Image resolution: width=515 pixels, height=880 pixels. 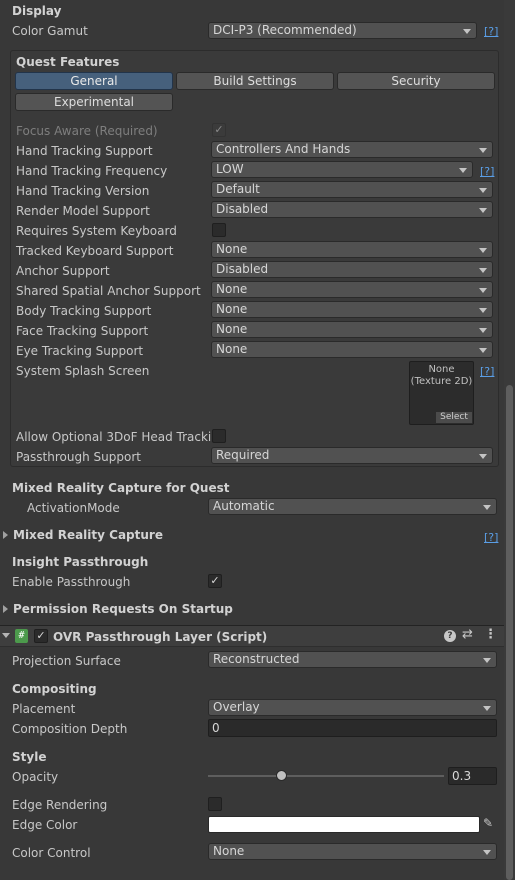 I want to click on anchor-support-label: Anchor Support, so click(x=63, y=271).